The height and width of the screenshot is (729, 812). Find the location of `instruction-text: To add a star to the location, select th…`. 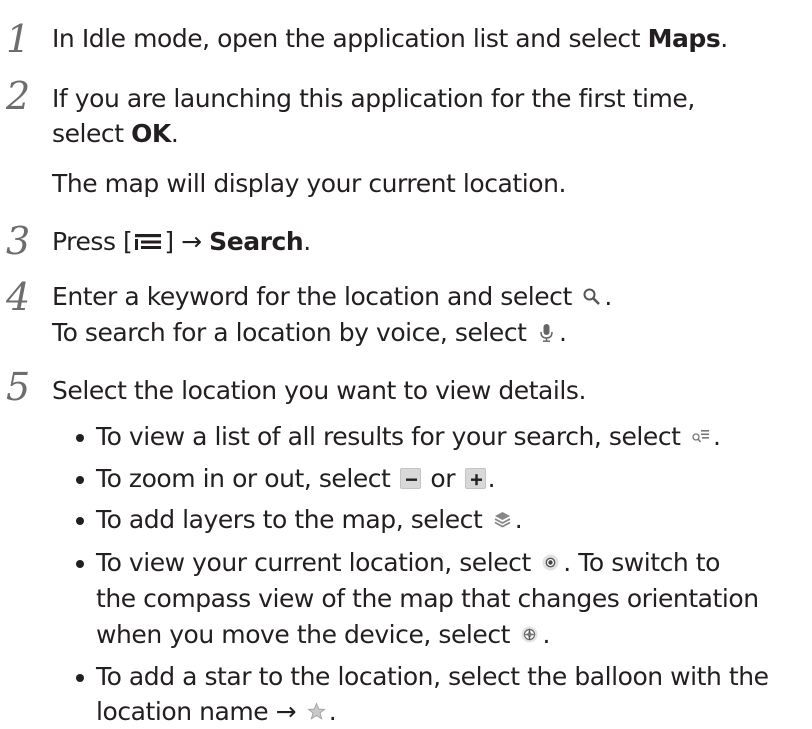

instruction-text: To add a star to the location, select th… is located at coordinates (432, 676).